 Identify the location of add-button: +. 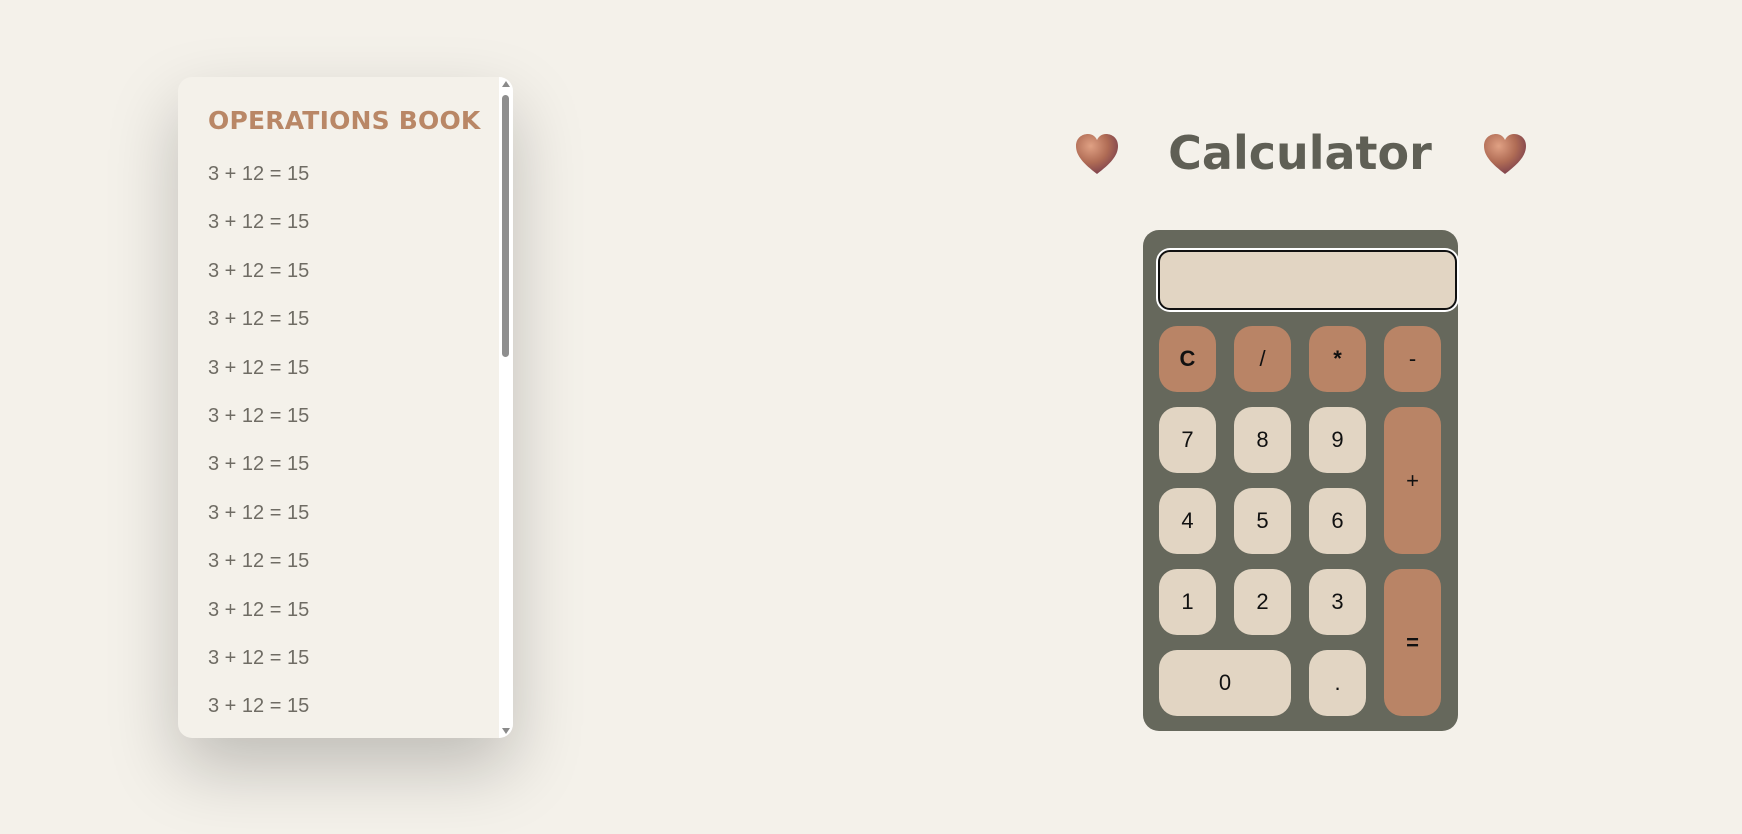
(1412, 480).